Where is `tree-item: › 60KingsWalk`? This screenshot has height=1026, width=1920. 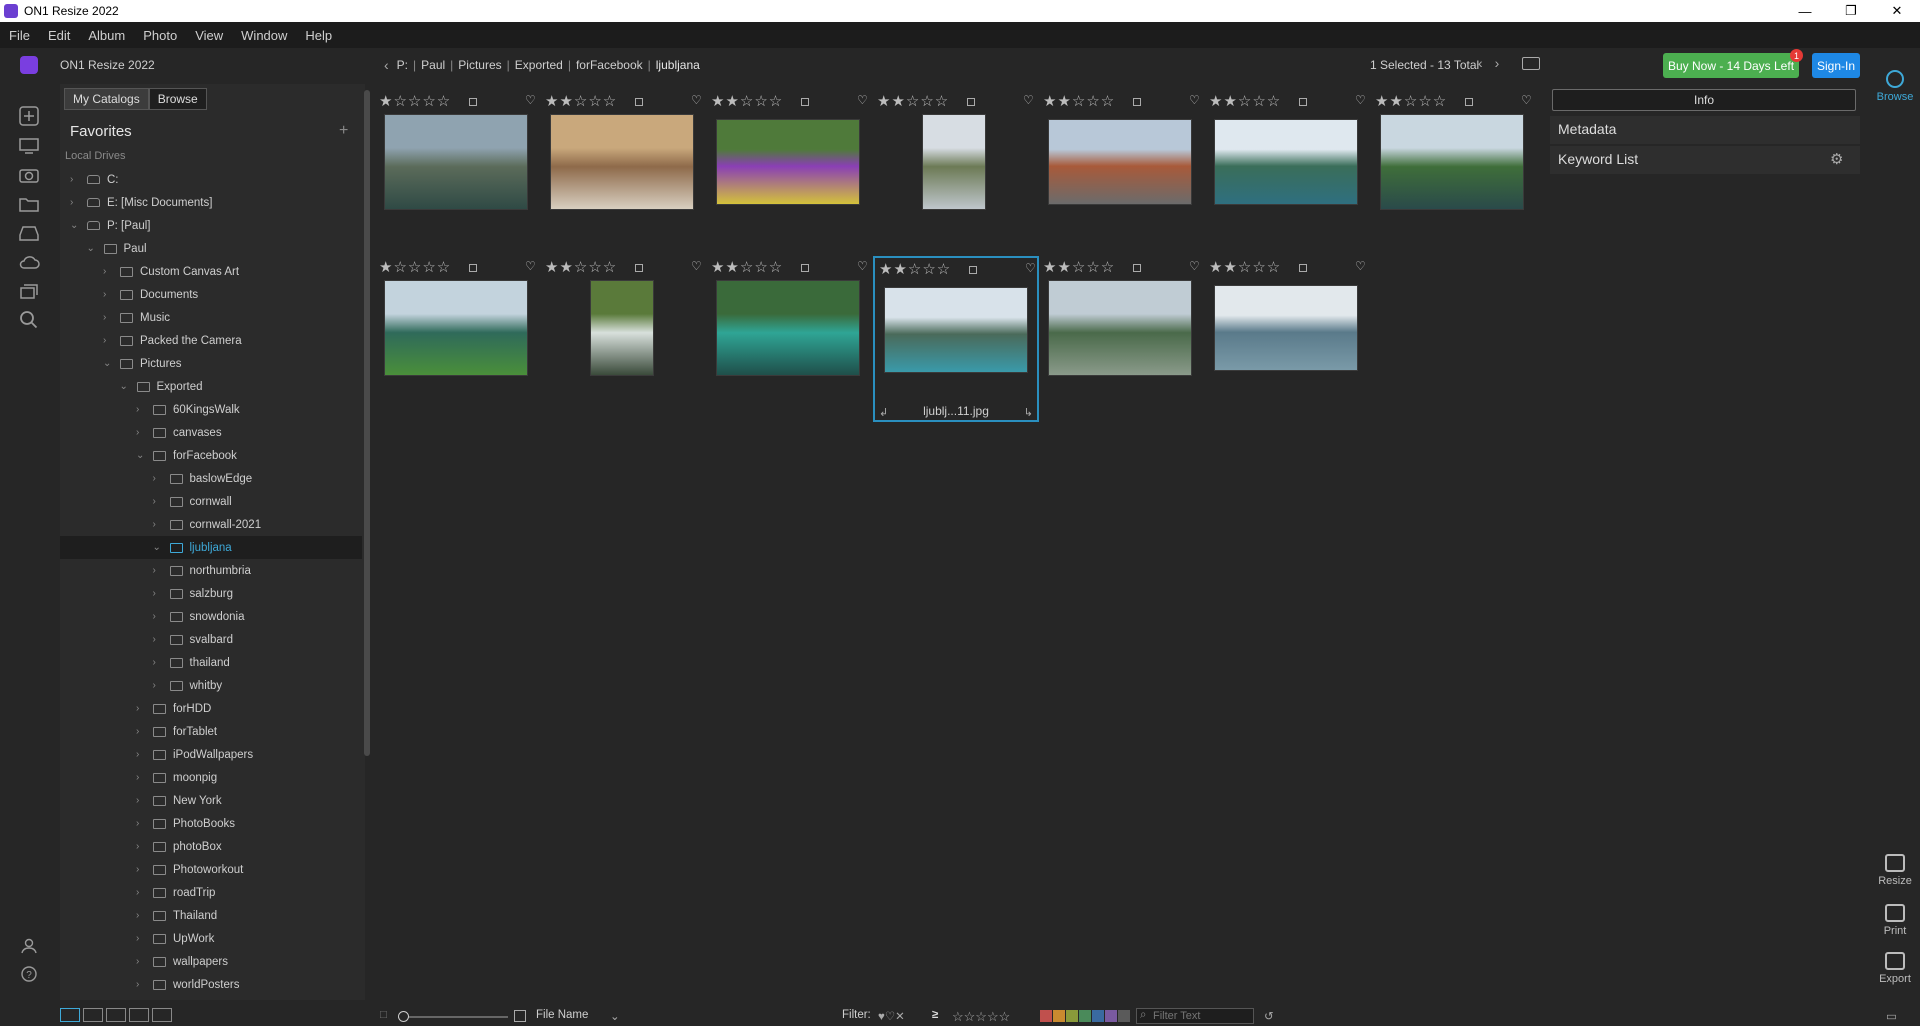
tree-item: › 60KingsWalk is located at coordinates (211, 409).